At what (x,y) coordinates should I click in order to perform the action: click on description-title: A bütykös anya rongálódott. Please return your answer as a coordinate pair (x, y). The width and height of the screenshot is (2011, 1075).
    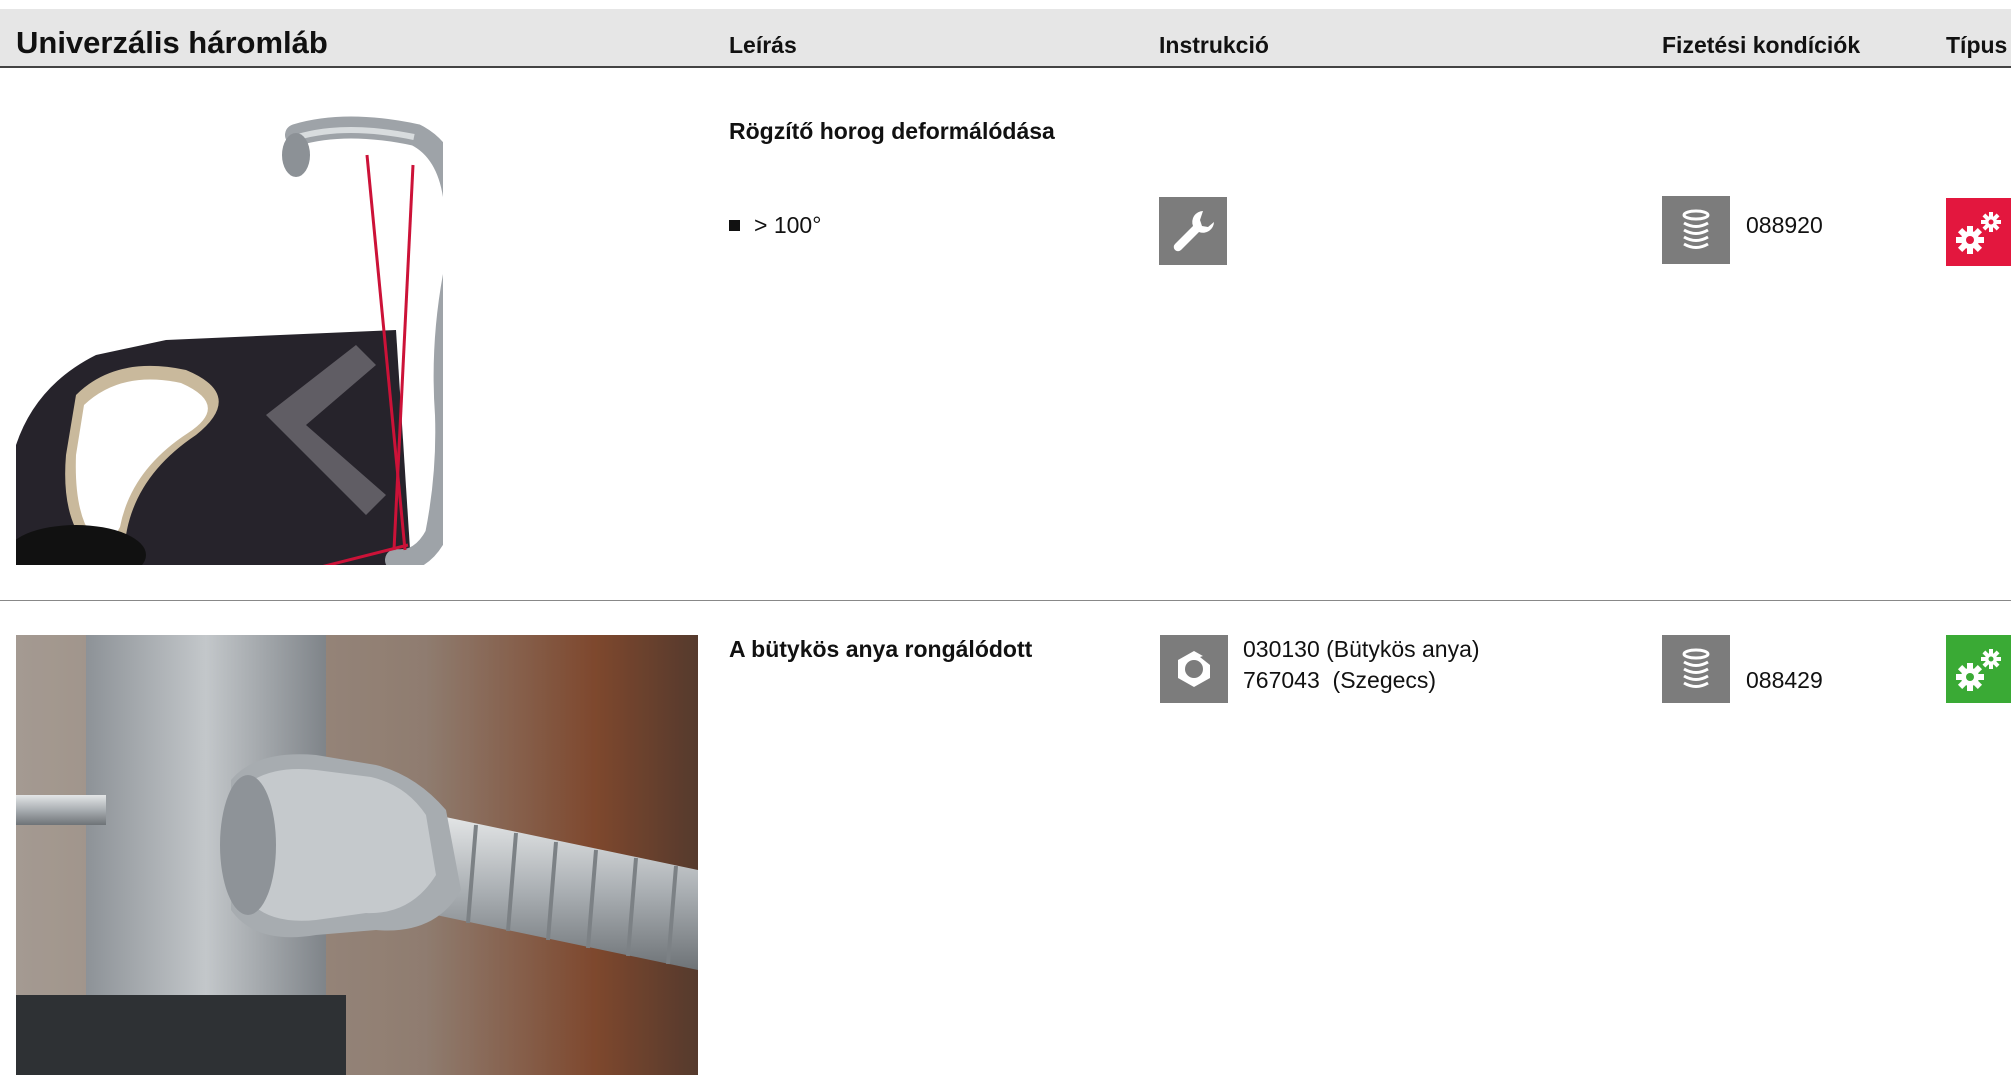
    Looking at the image, I should click on (881, 649).